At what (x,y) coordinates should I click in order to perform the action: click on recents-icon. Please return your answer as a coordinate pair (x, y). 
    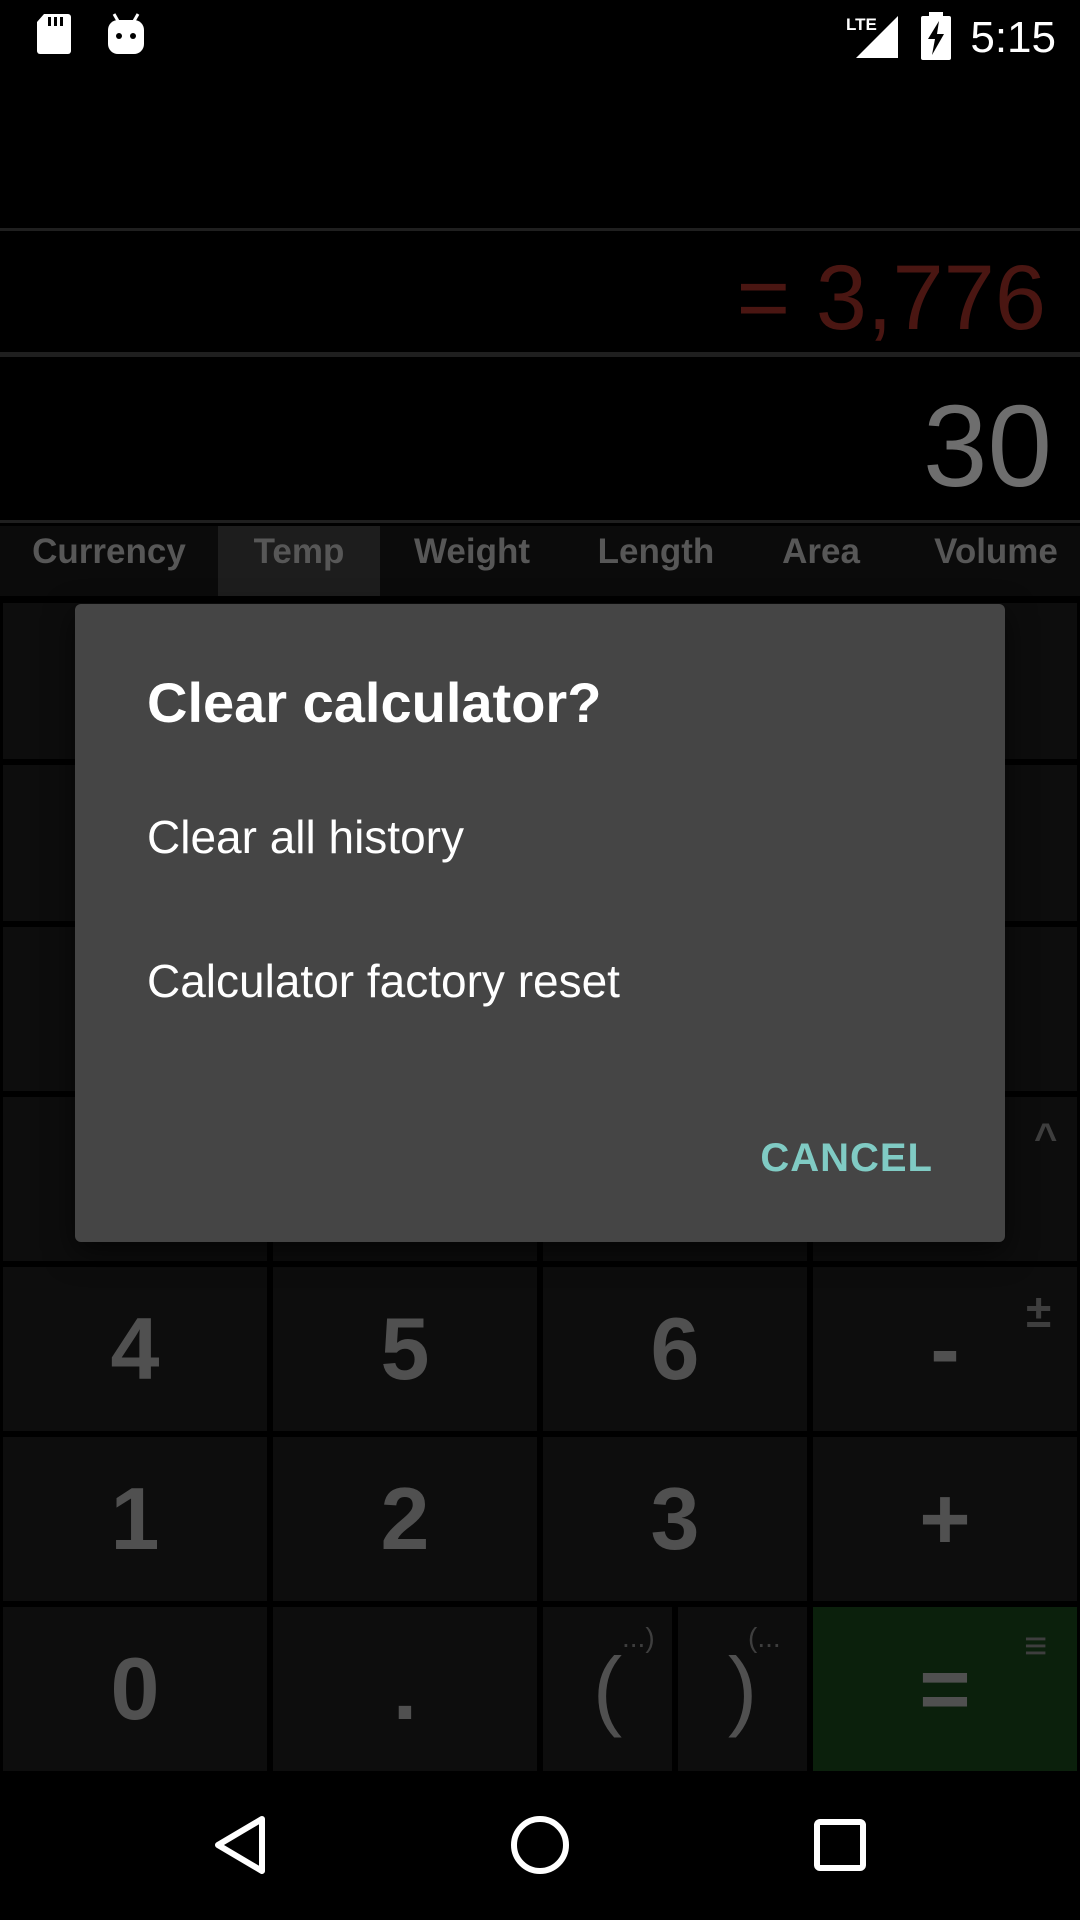
    Looking at the image, I should click on (840, 1847).